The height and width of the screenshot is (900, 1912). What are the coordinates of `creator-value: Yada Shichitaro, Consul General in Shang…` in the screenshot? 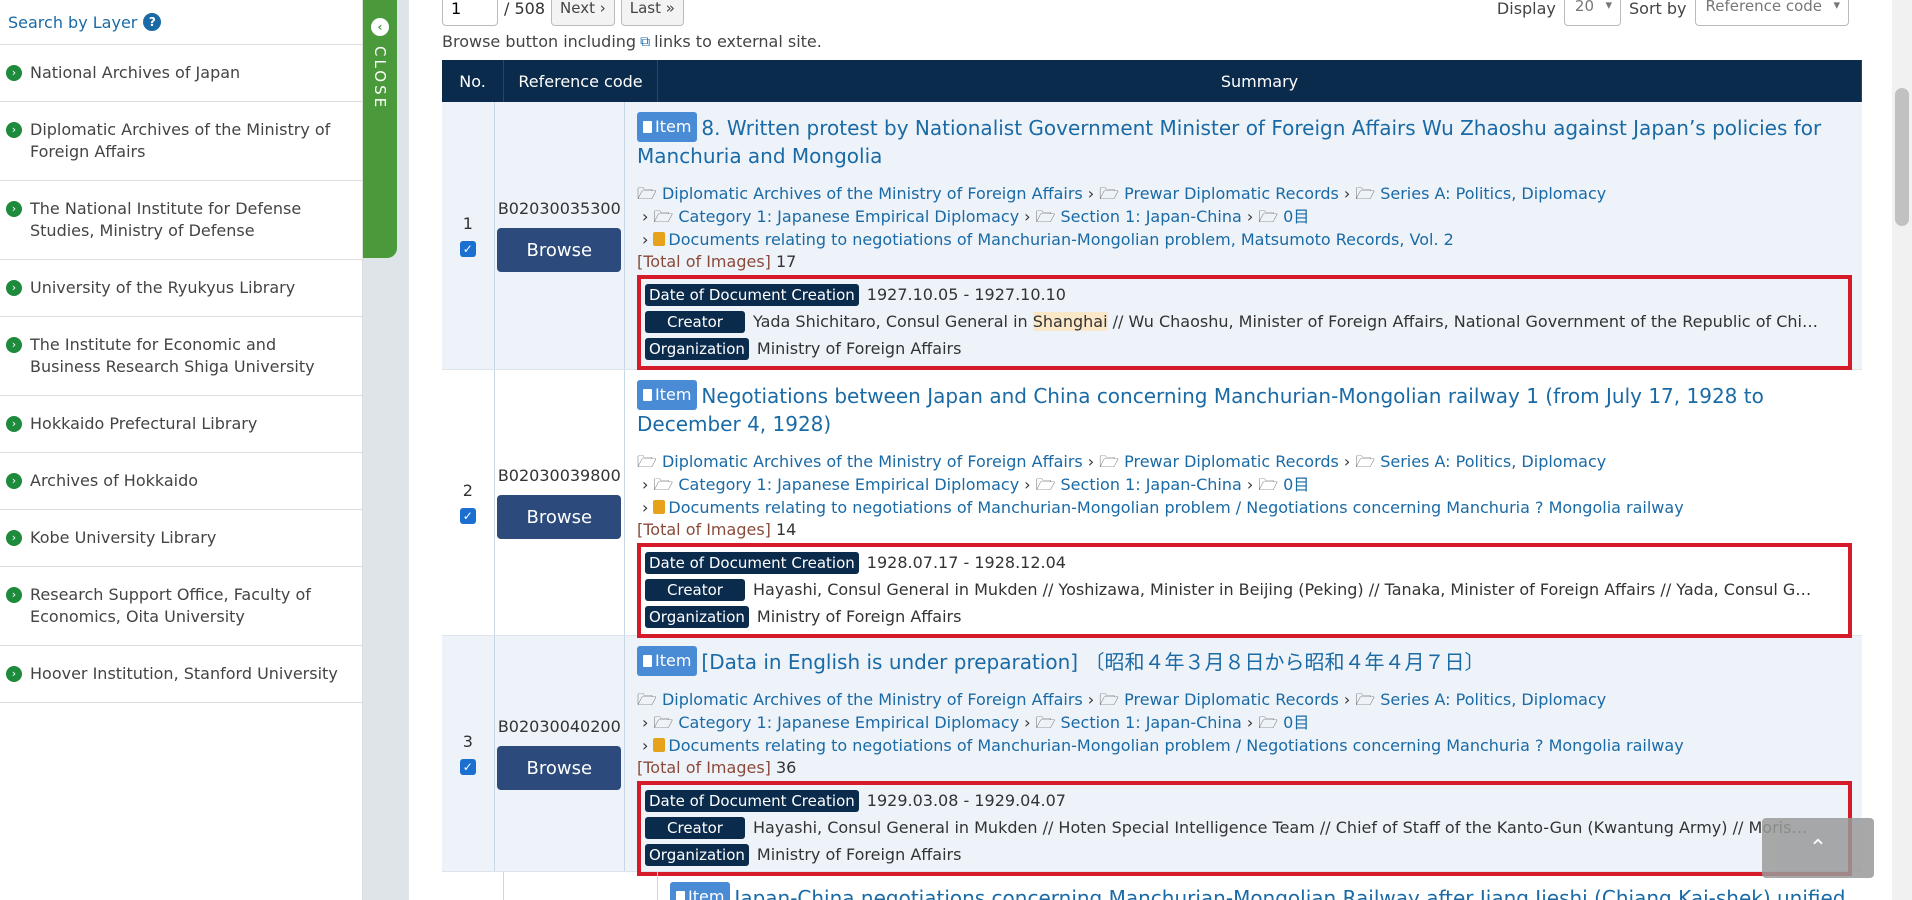 It's located at (1285, 321).